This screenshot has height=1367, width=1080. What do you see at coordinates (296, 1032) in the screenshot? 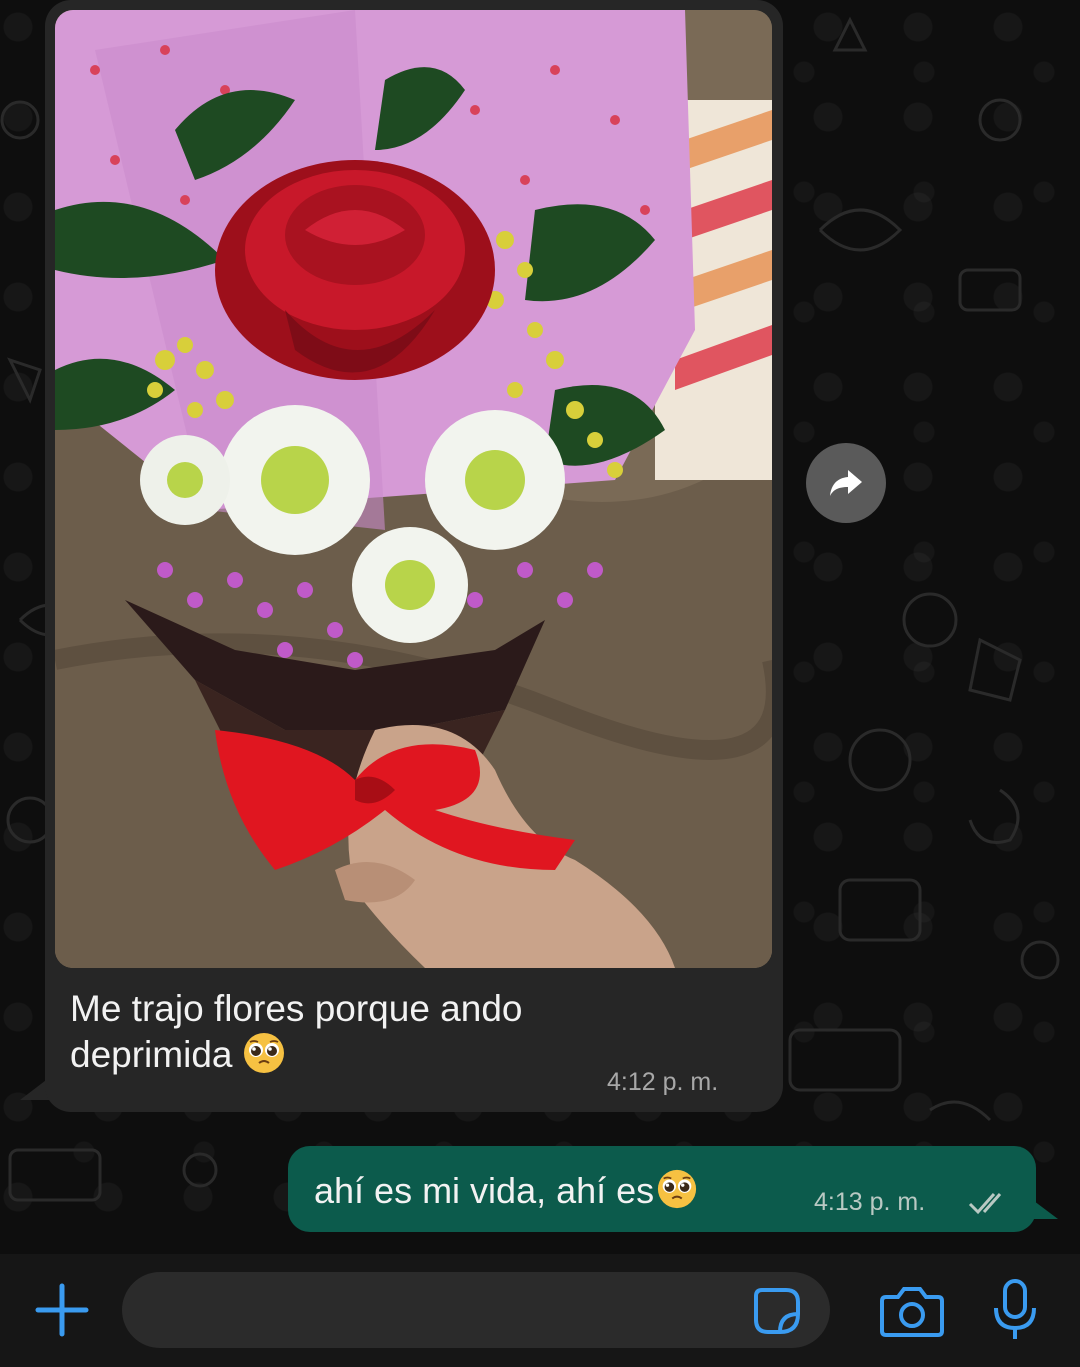
I see `caption-text: Me trajo flores porque ando deprimida` at bounding box center [296, 1032].